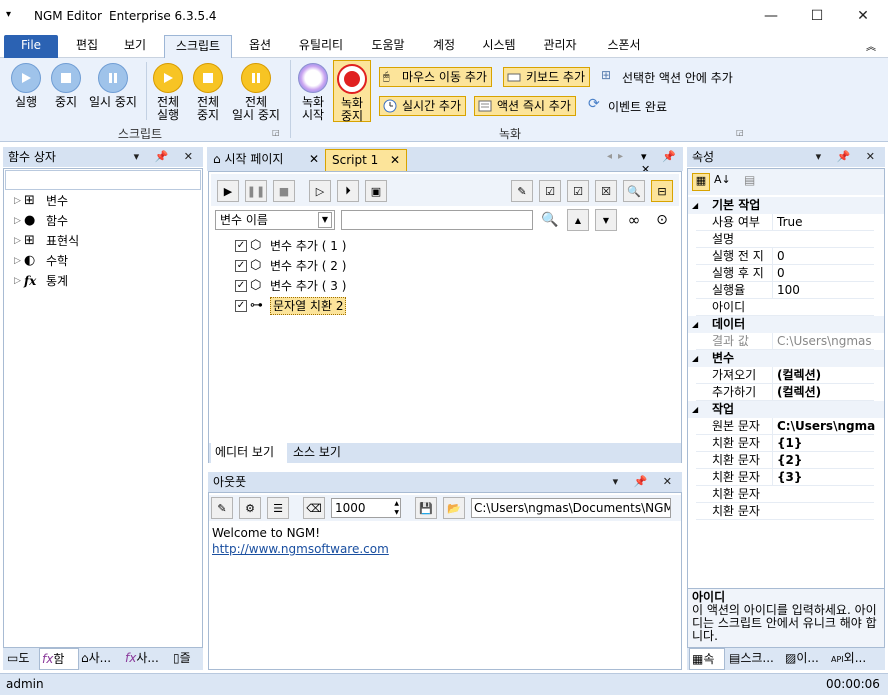 The height and width of the screenshot is (695, 888). What do you see at coordinates (677, 77) in the screenshot?
I see `add-inside-button: 선택한 액션 안에 추가` at bounding box center [677, 77].